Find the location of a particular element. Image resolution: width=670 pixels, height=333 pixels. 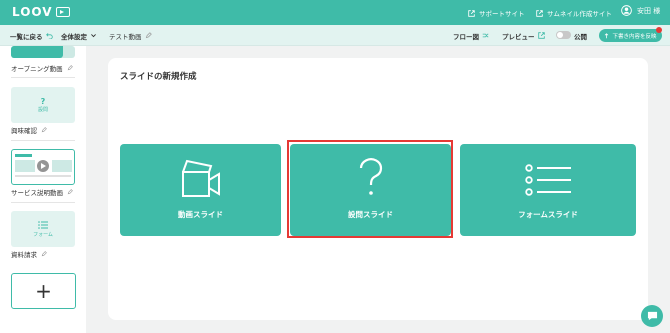

logo-text: LOOV is located at coordinates (32, 12).